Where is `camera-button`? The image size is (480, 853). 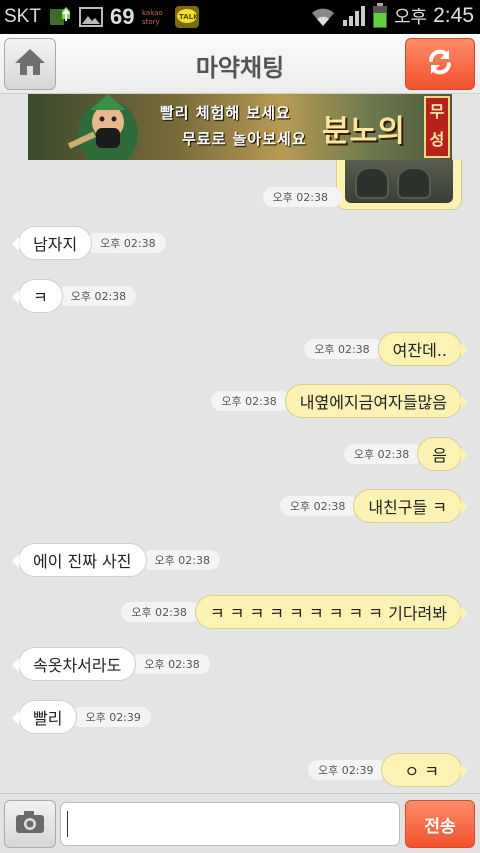 camera-button is located at coordinates (30, 824).